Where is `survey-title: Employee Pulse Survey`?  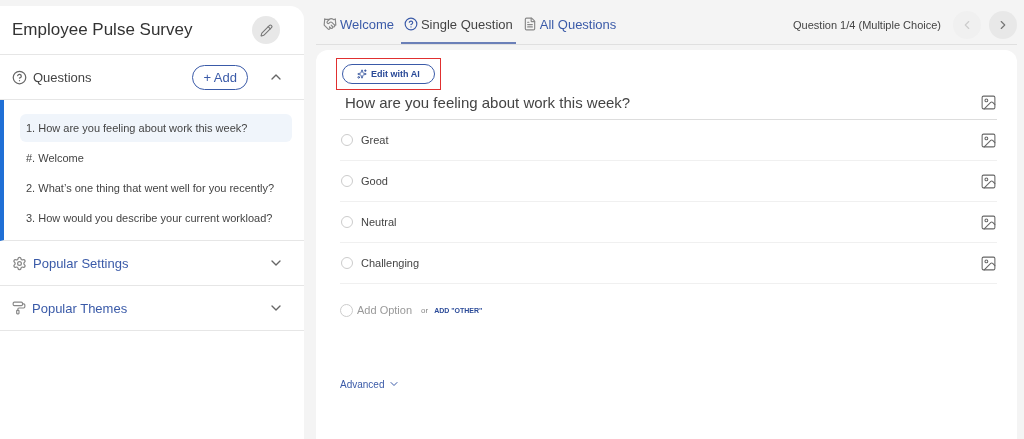
survey-title: Employee Pulse Survey is located at coordinates (102, 30).